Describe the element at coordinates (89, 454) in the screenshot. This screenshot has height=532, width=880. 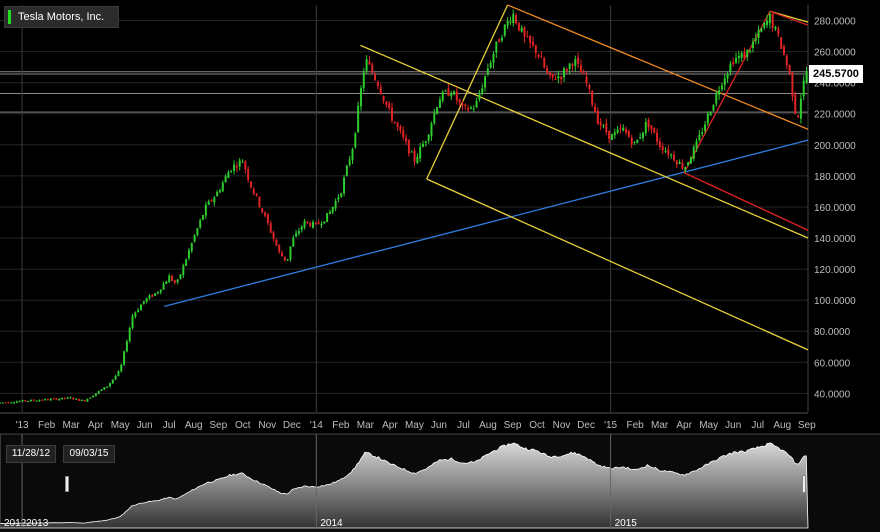
I see `range-end-box: 09/03/15` at that location.